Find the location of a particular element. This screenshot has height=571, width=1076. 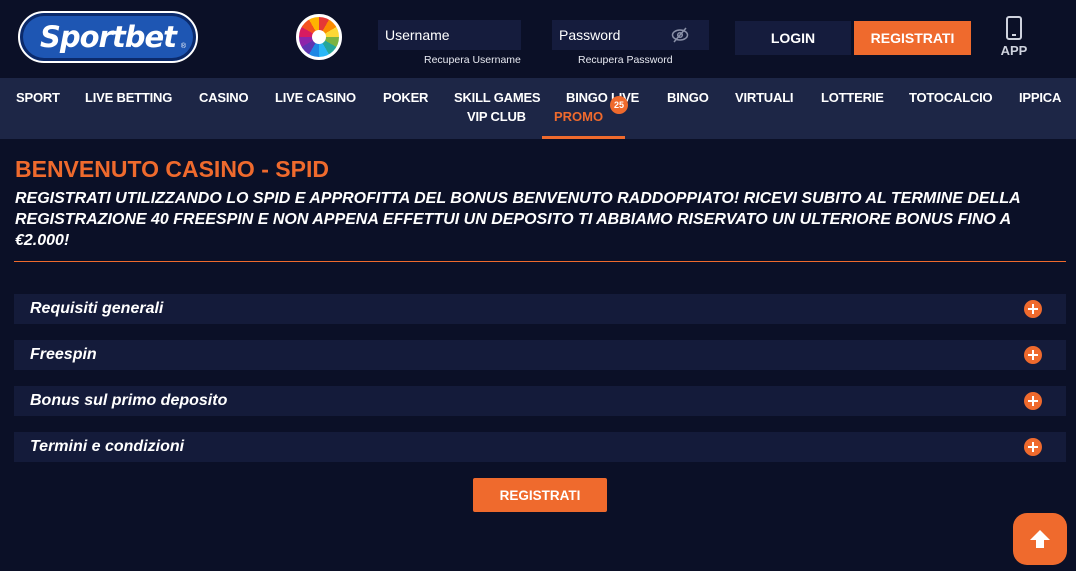

nav-item-live-betting: LIVE BETTING is located at coordinates (128, 97).